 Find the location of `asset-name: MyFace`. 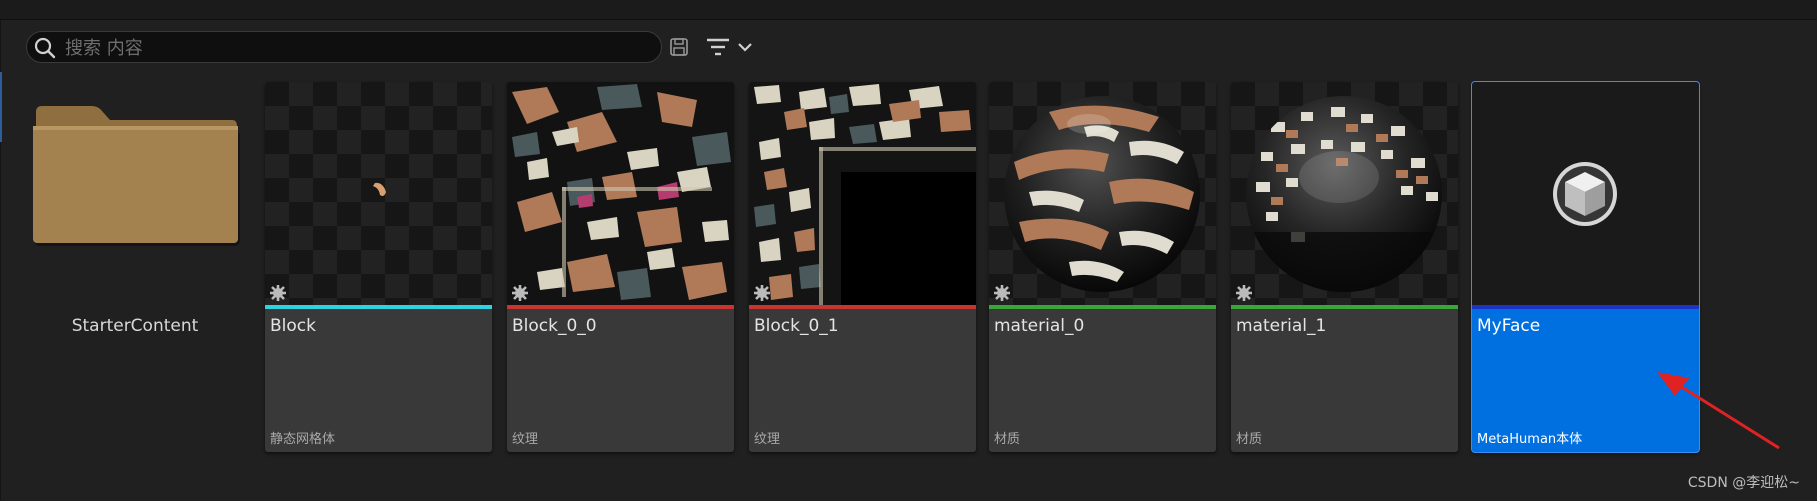

asset-name: MyFace is located at coordinates (1509, 326).